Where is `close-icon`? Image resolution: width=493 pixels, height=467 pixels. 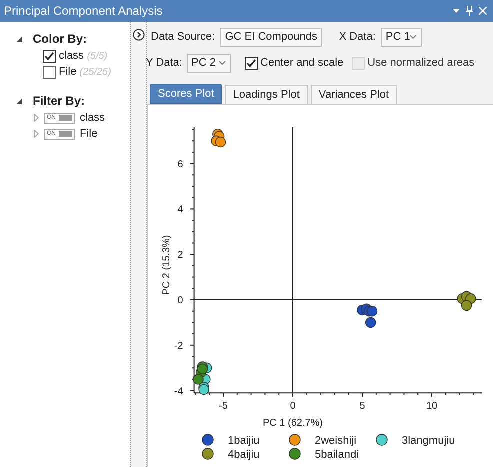 close-icon is located at coordinates (483, 11).